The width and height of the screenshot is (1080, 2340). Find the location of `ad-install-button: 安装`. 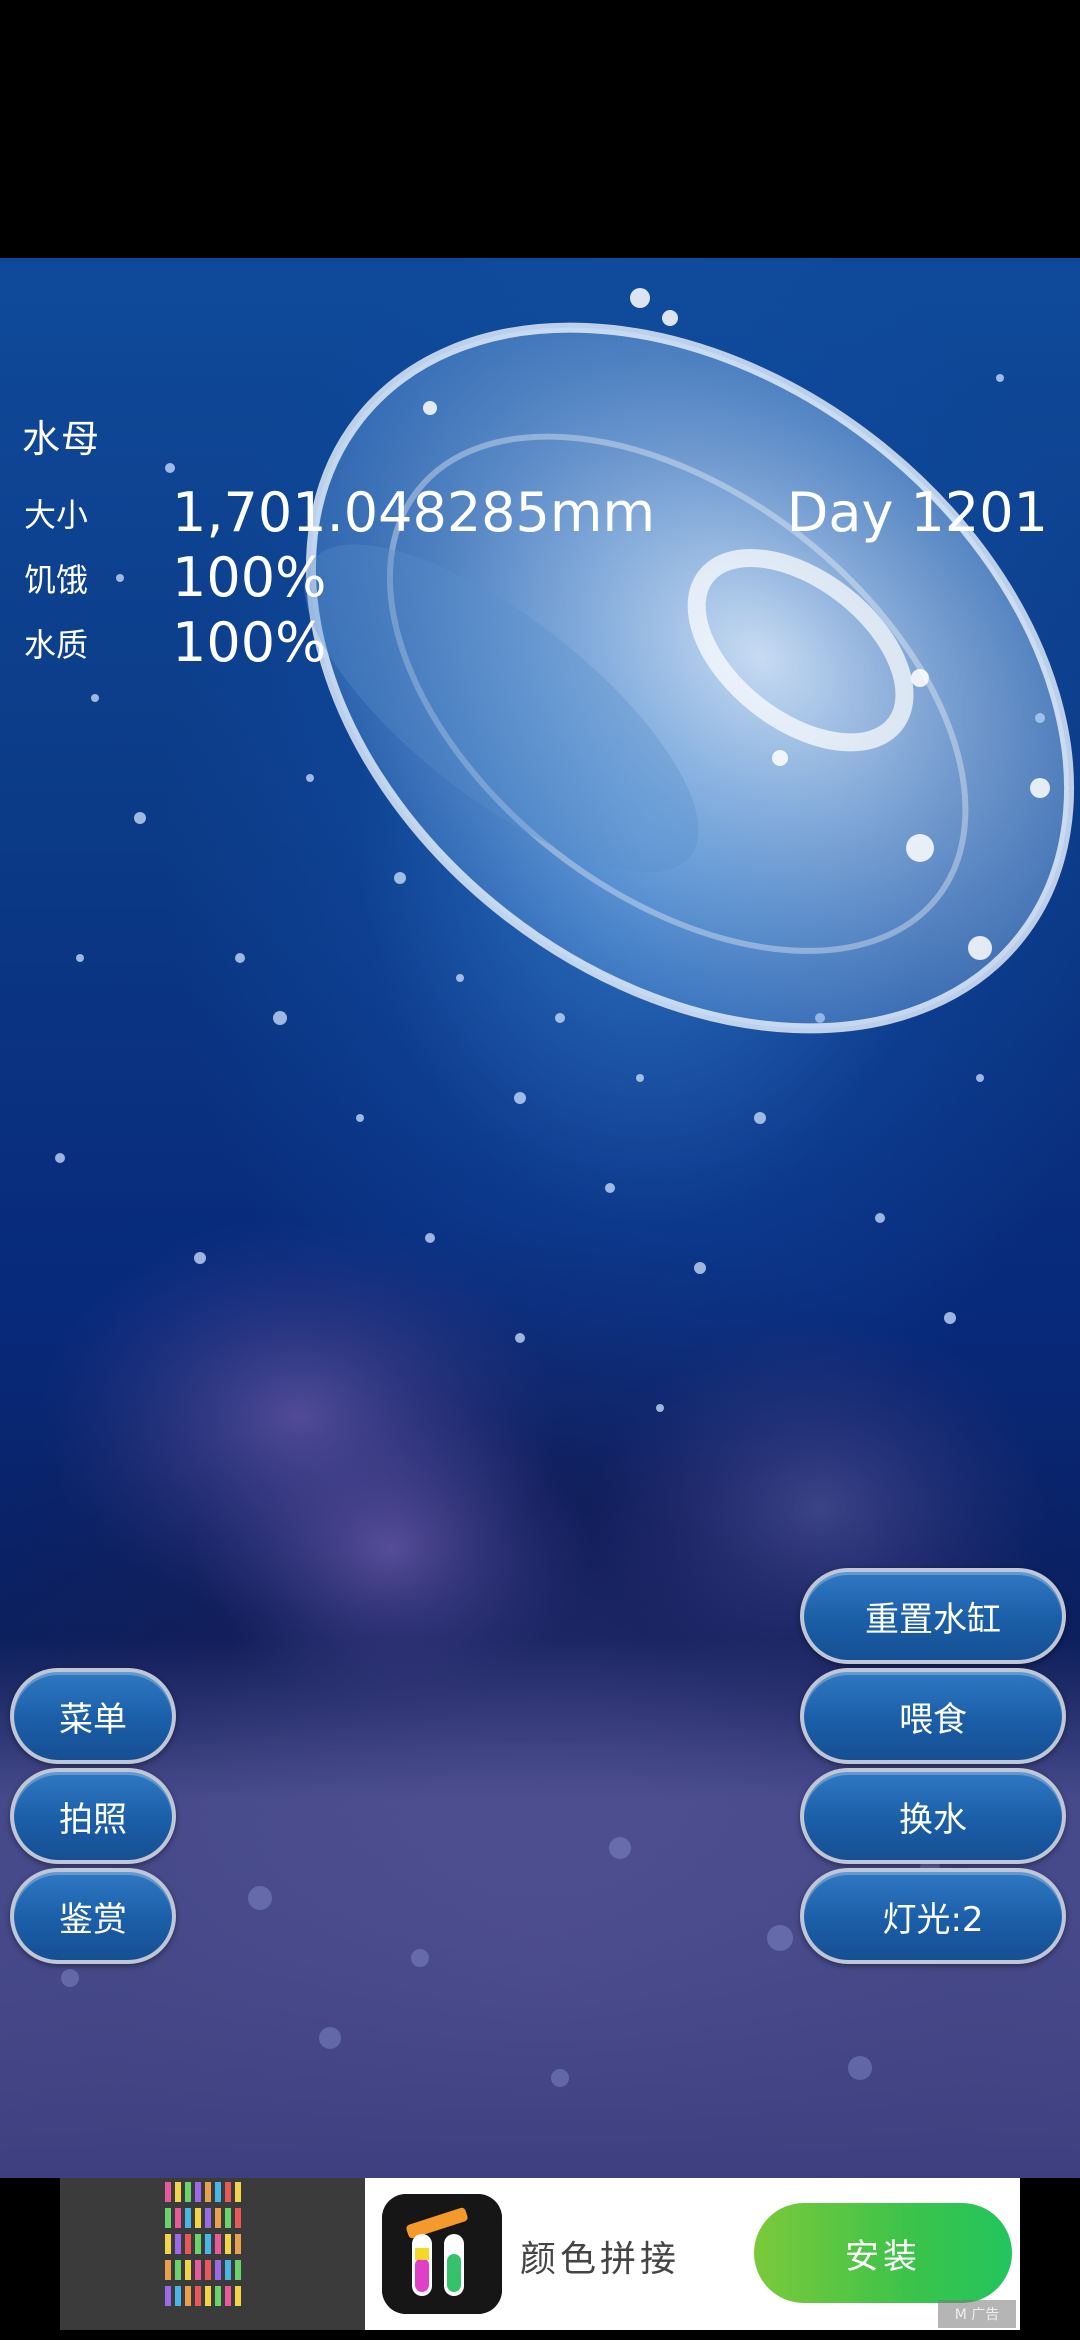

ad-install-button: 安装 is located at coordinates (883, 2253).